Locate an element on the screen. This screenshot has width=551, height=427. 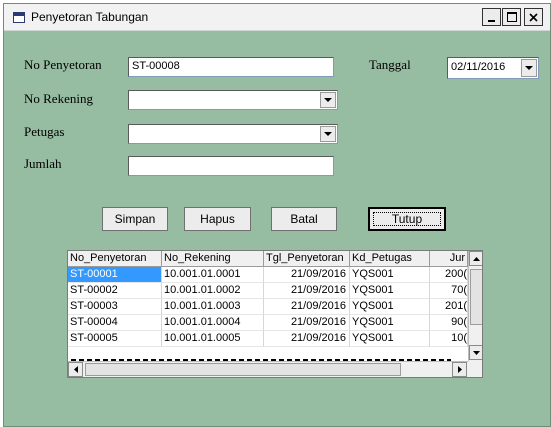
cell-no-rekening: 10.001.01.0003 is located at coordinates (213, 307).